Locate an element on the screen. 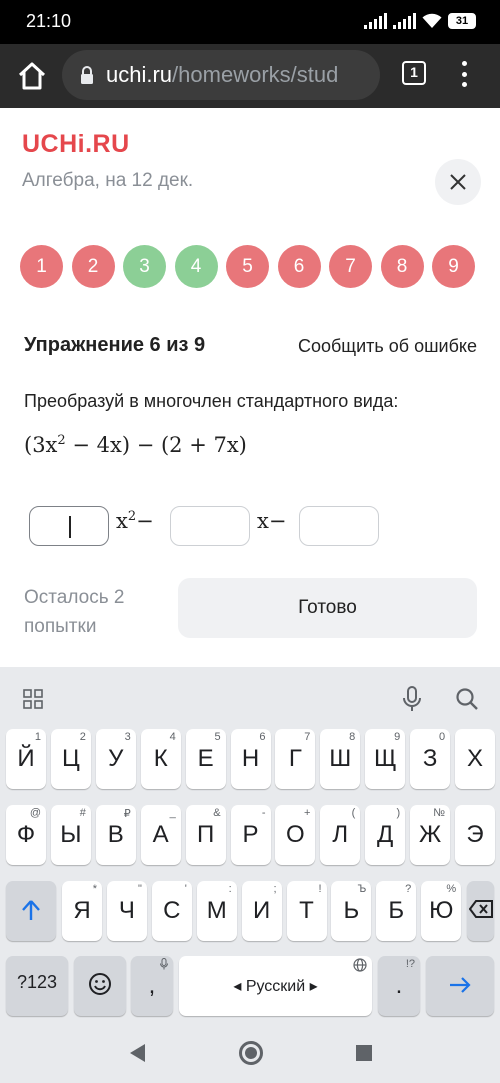 This screenshot has width=500, height=1083. key-label: Э is located at coordinates (475, 834).